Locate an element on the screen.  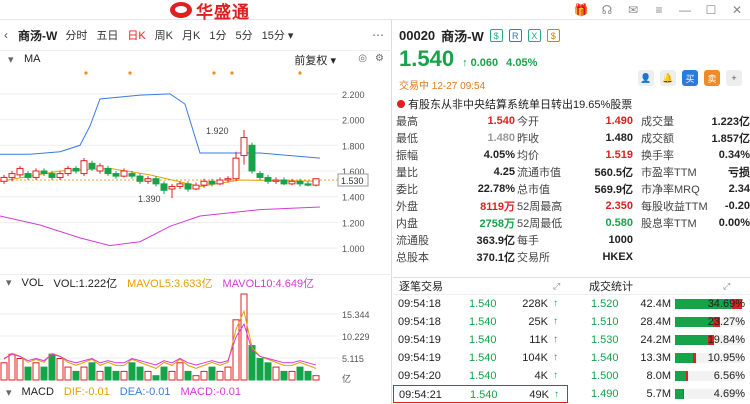
back-icon: ‹ is located at coordinates (11, 35).